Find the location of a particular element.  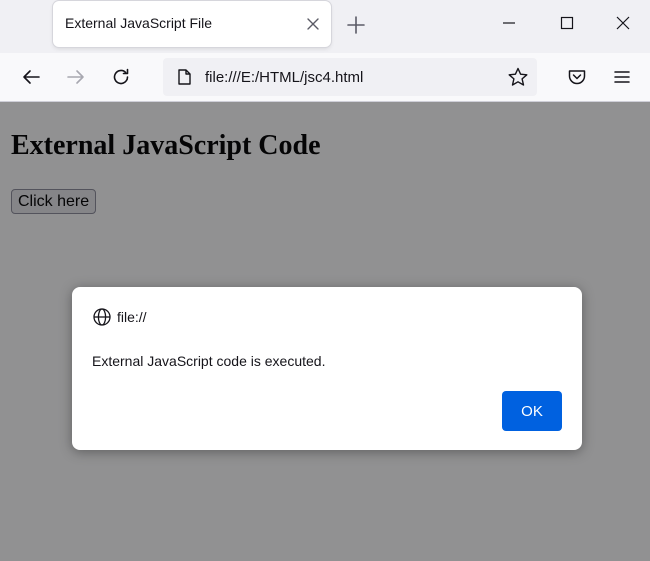

url-text: file:///E:/HTML/jsc4.html is located at coordinates (284, 77).